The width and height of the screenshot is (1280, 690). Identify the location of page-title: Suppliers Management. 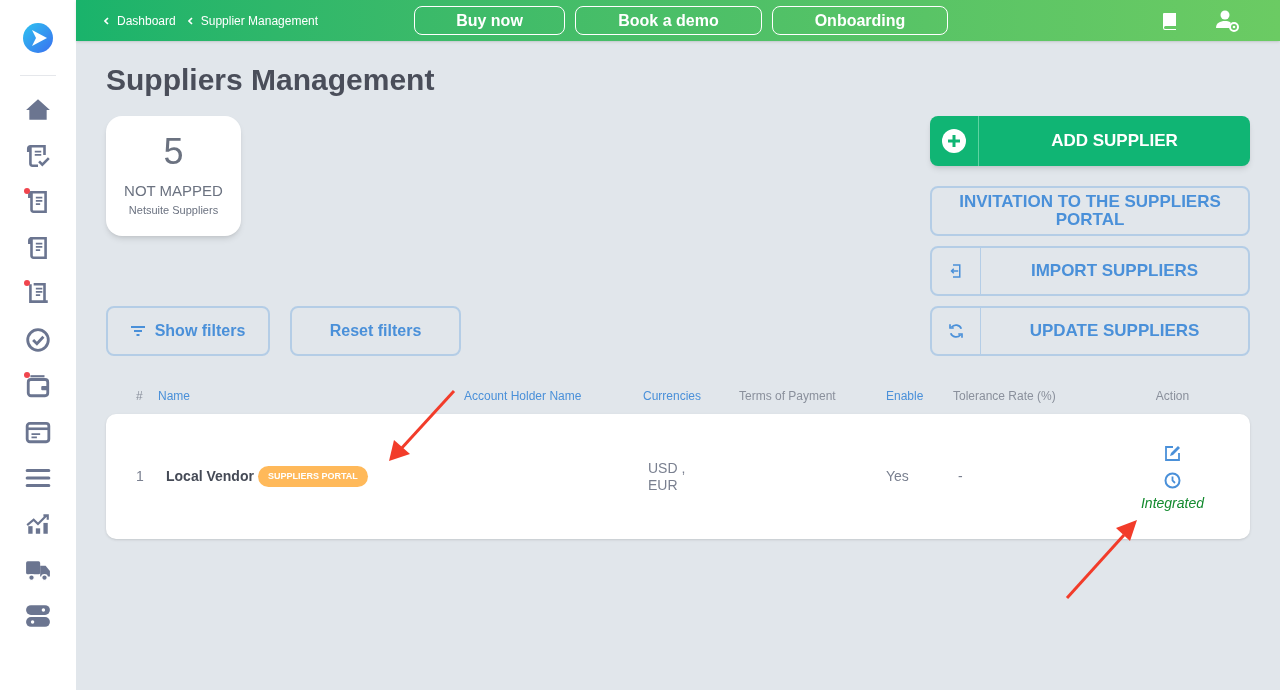
(271, 80).